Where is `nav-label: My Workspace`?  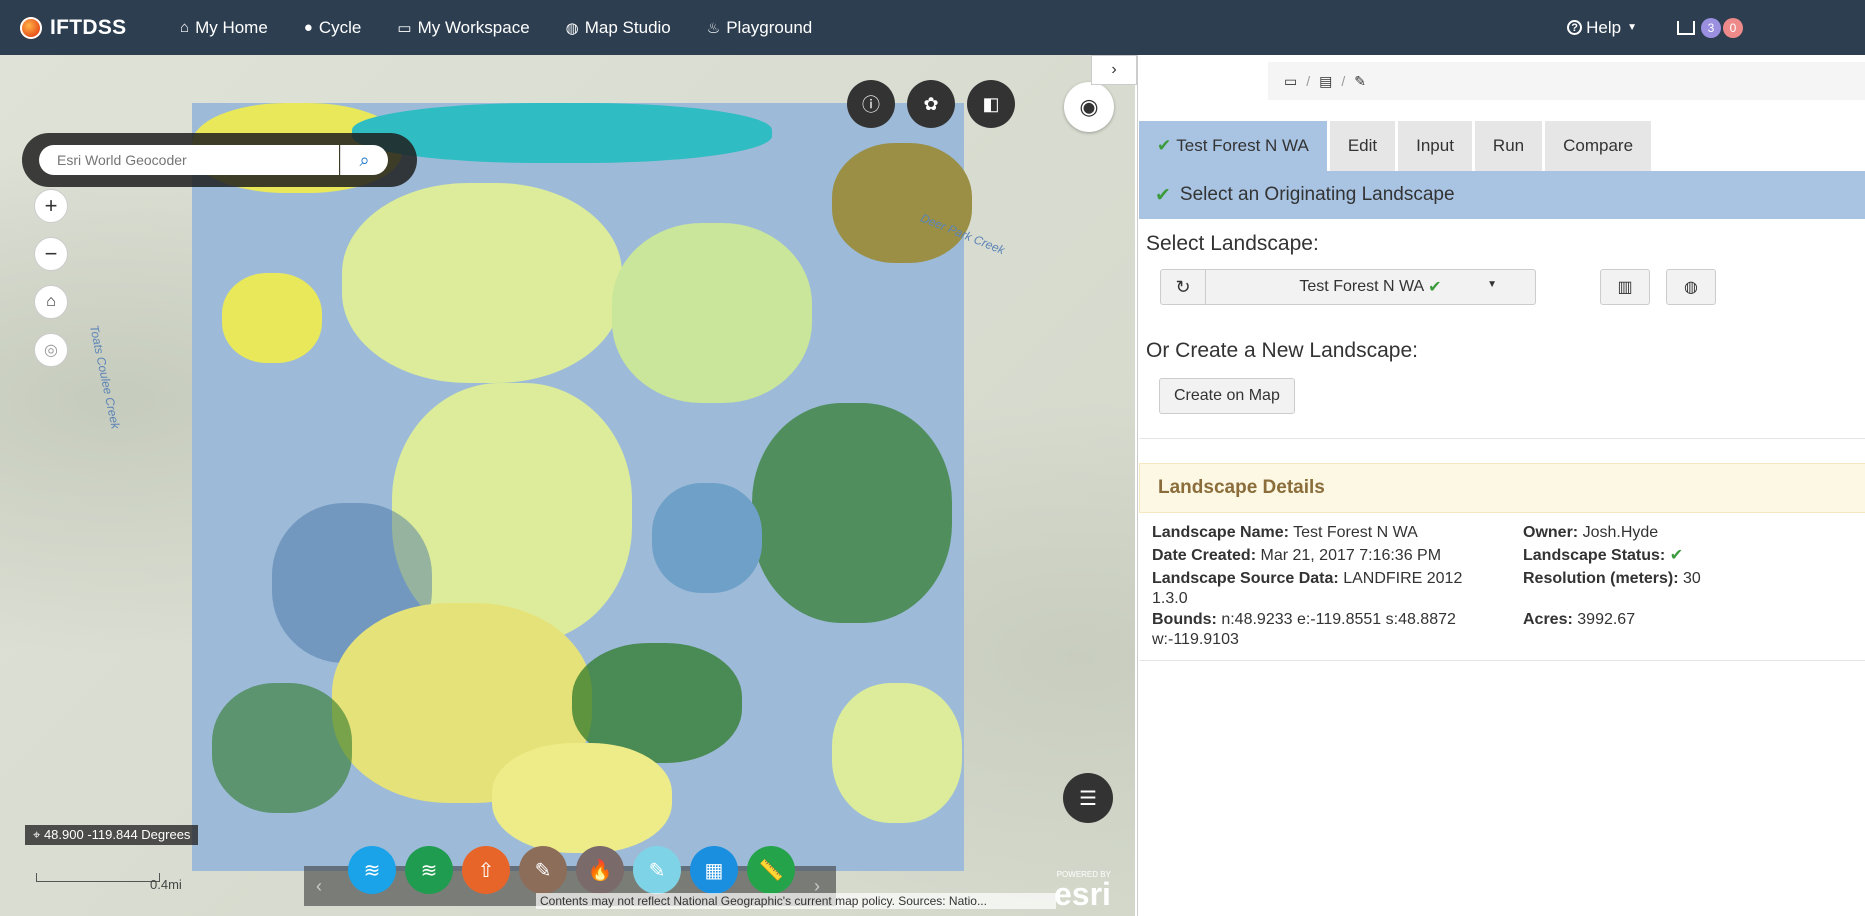 nav-label: My Workspace is located at coordinates (473, 27).